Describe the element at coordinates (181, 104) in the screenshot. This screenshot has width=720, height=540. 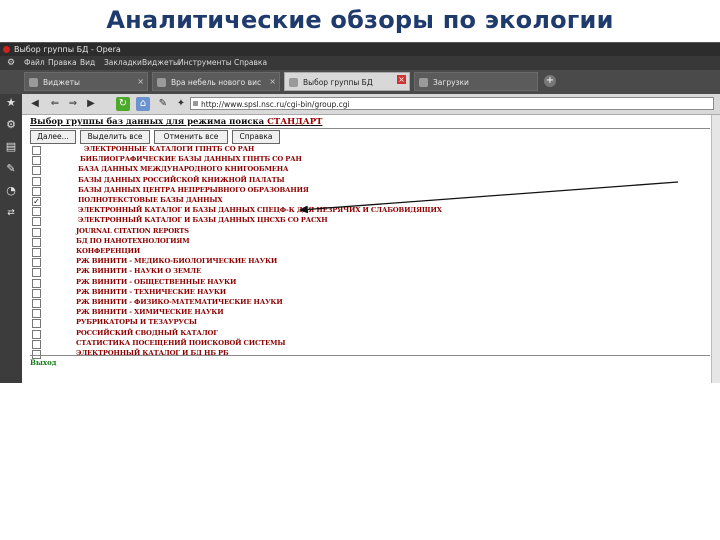
I see `wrench-icon: ✦` at that location.